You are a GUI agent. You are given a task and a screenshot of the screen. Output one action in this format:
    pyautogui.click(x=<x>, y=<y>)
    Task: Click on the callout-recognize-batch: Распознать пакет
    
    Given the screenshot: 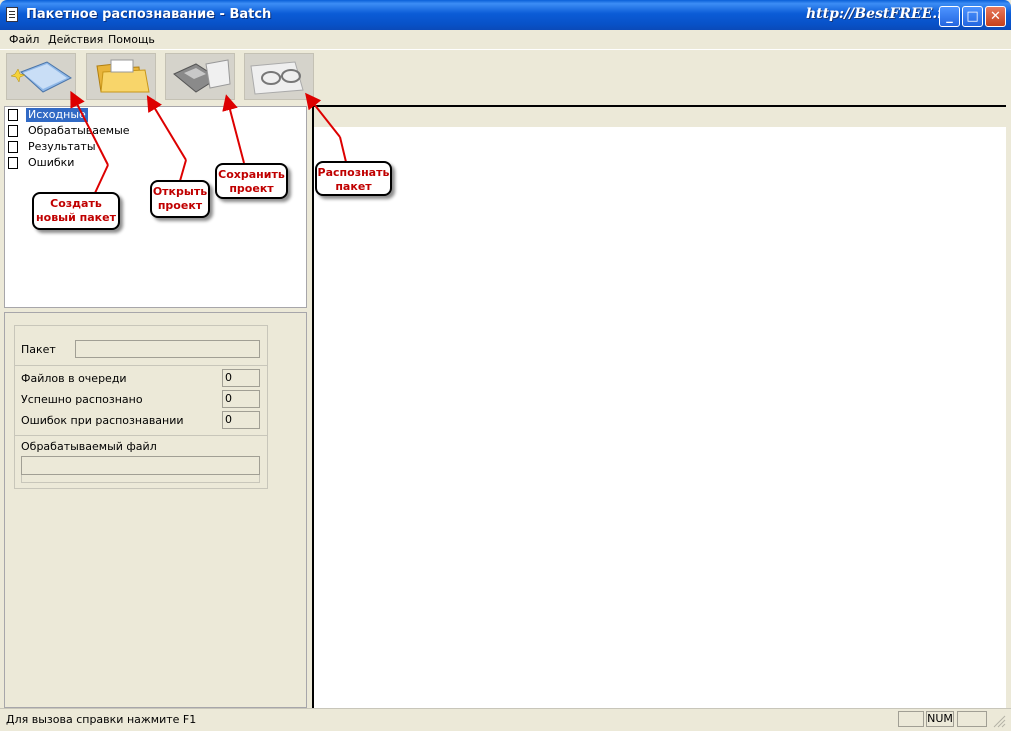 What is the action you would take?
    pyautogui.click(x=353, y=178)
    